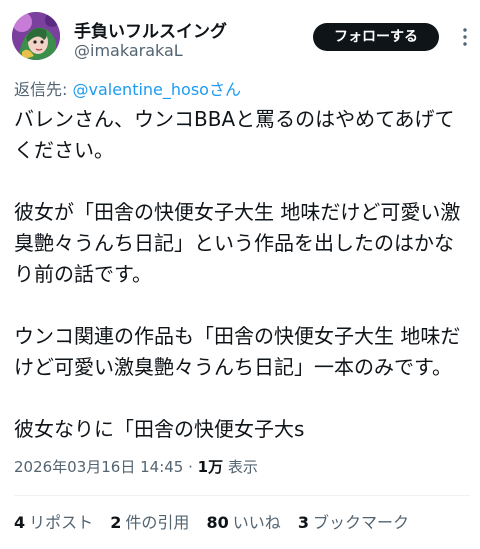 The width and height of the screenshot is (480, 549). I want to click on views-count: 1万, so click(210, 467).